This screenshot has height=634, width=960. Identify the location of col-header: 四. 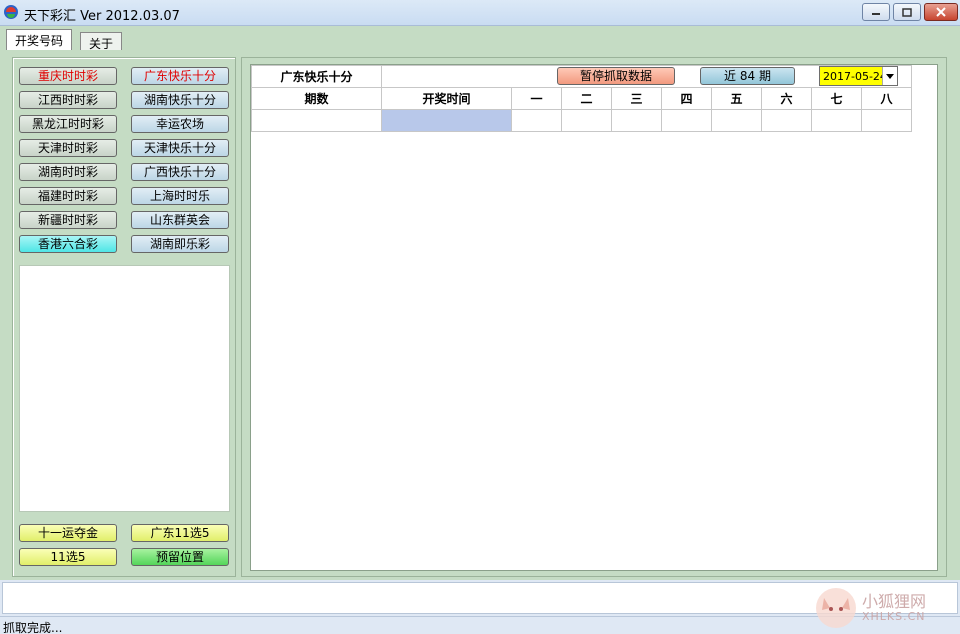
(686, 98).